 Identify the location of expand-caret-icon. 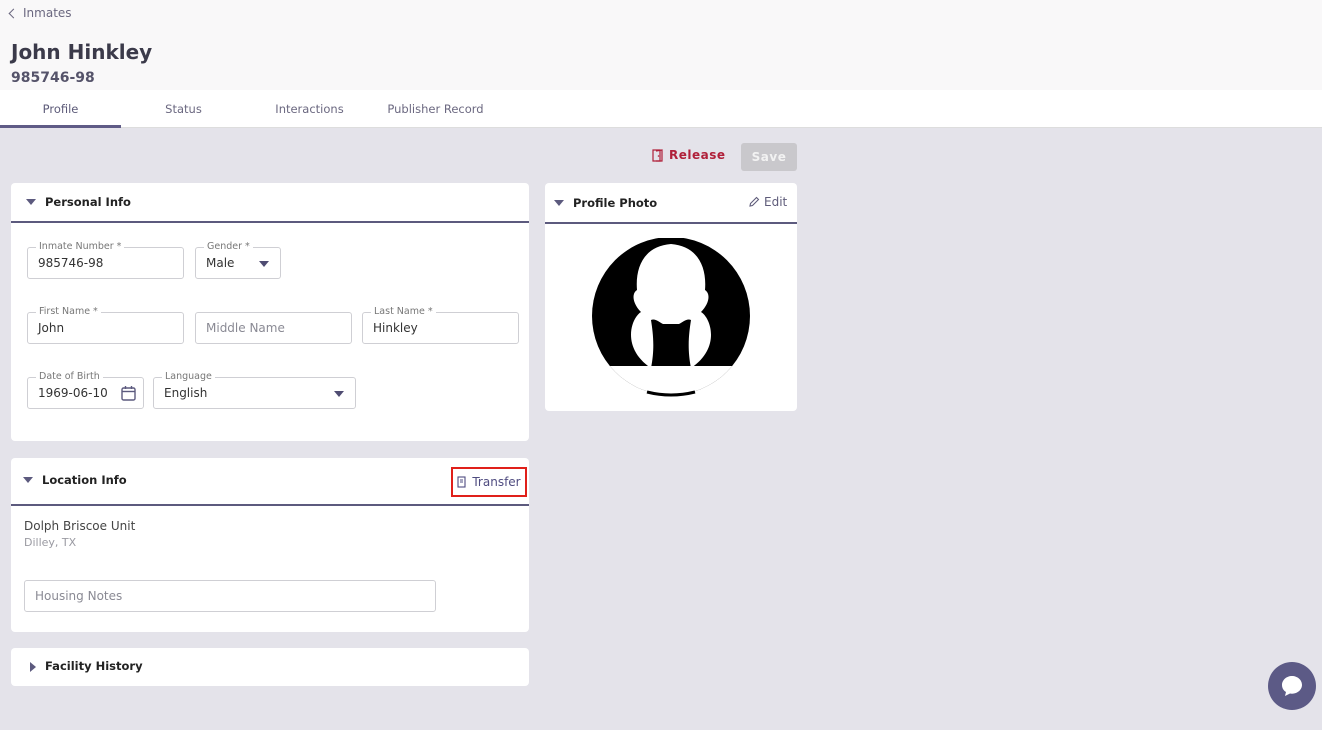
(33, 667).